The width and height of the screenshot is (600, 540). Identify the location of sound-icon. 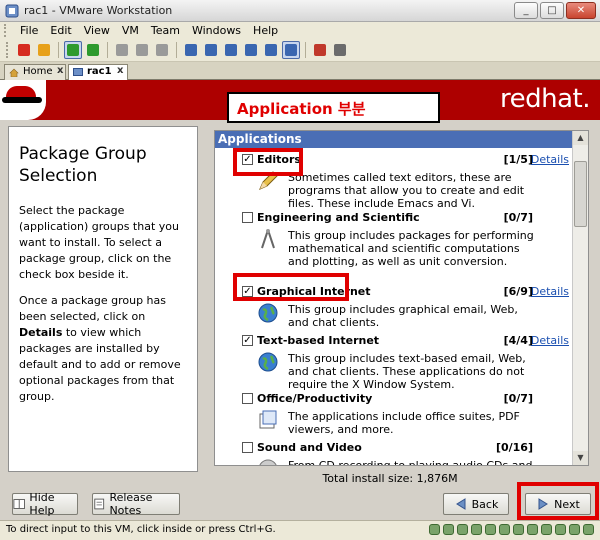
(574, 529).